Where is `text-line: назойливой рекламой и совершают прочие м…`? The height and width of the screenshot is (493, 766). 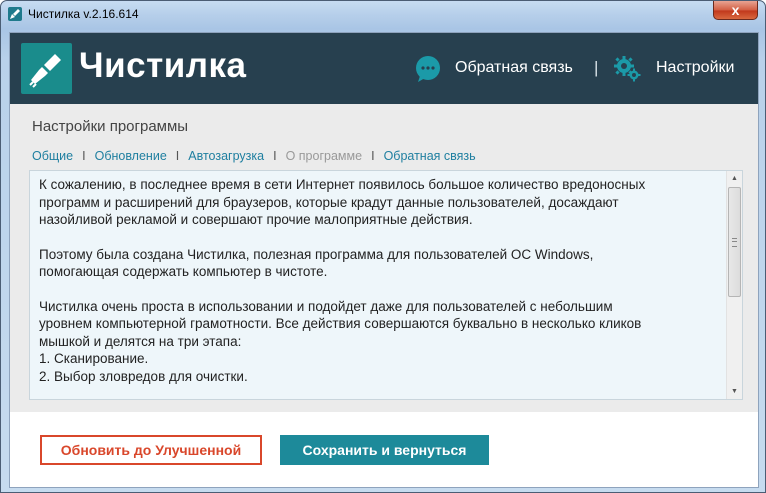 text-line: назойливой рекламой и совершают прочие м… is located at coordinates (256, 219).